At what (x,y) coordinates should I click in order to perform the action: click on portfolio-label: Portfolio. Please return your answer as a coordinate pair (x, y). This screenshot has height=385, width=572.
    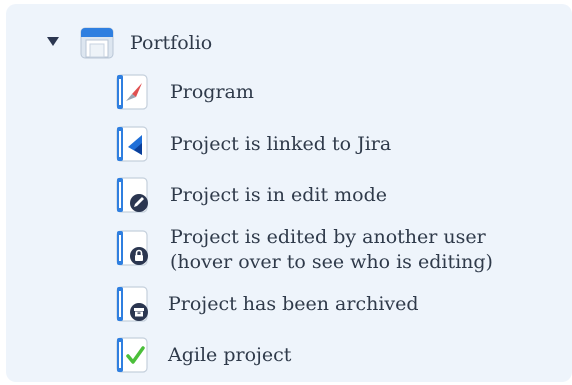
    Looking at the image, I should click on (171, 43).